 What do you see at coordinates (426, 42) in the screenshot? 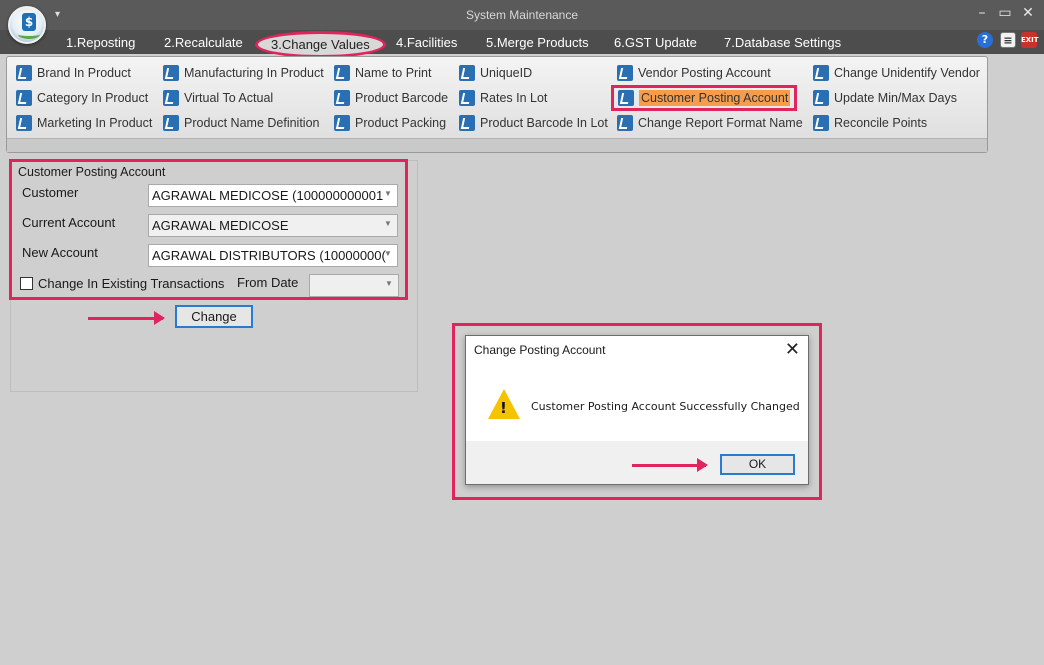
I see `menu-facilities: 4.Facilities` at bounding box center [426, 42].